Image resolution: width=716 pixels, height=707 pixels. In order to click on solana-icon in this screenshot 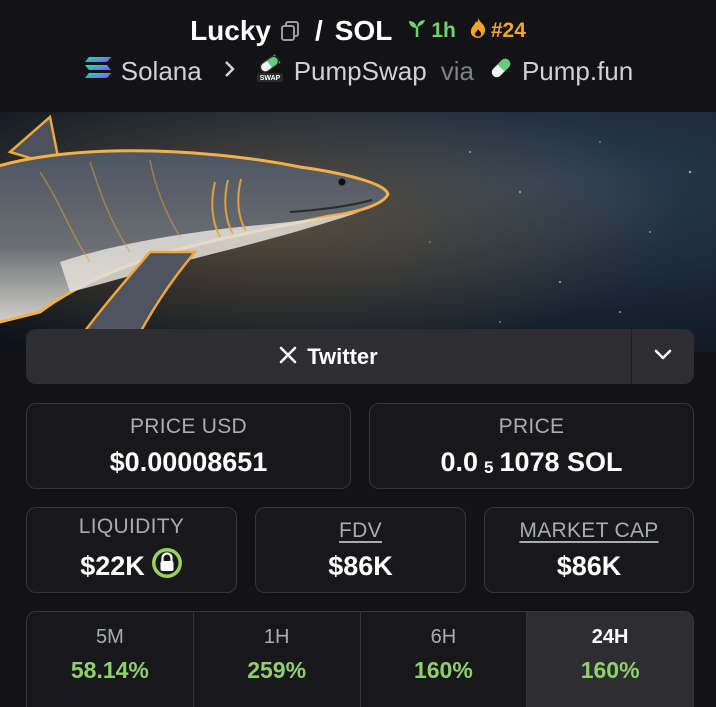, I will do `click(98, 71)`.